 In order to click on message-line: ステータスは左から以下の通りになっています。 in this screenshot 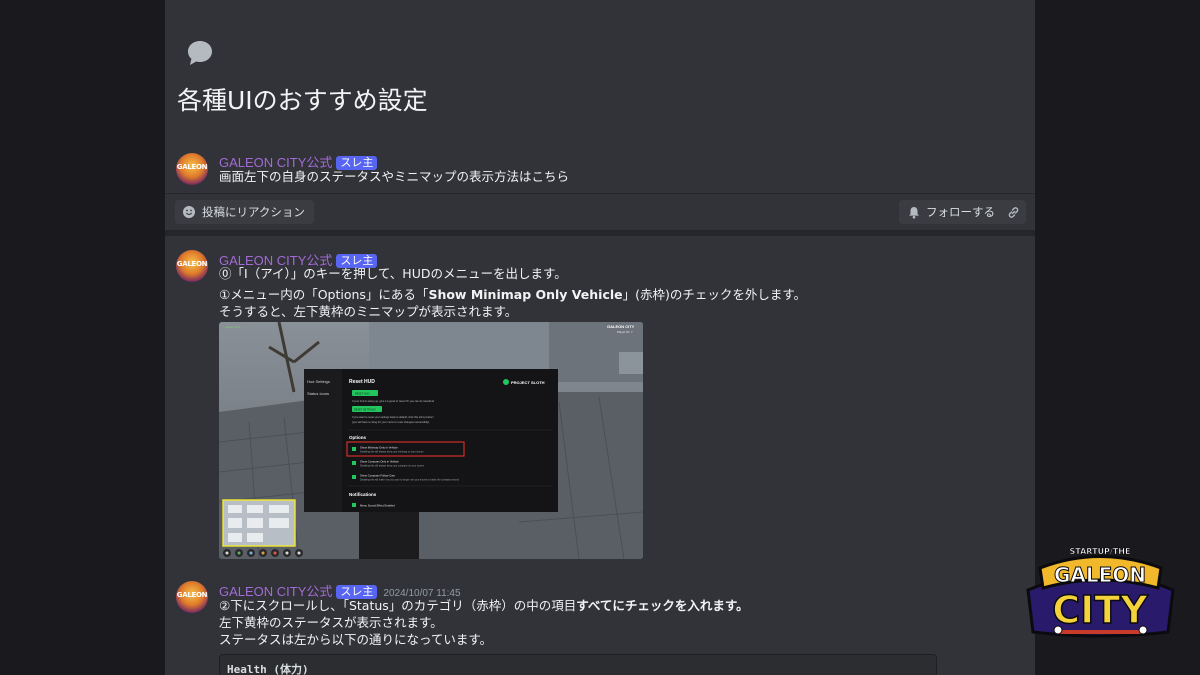, I will do `click(356, 639)`.